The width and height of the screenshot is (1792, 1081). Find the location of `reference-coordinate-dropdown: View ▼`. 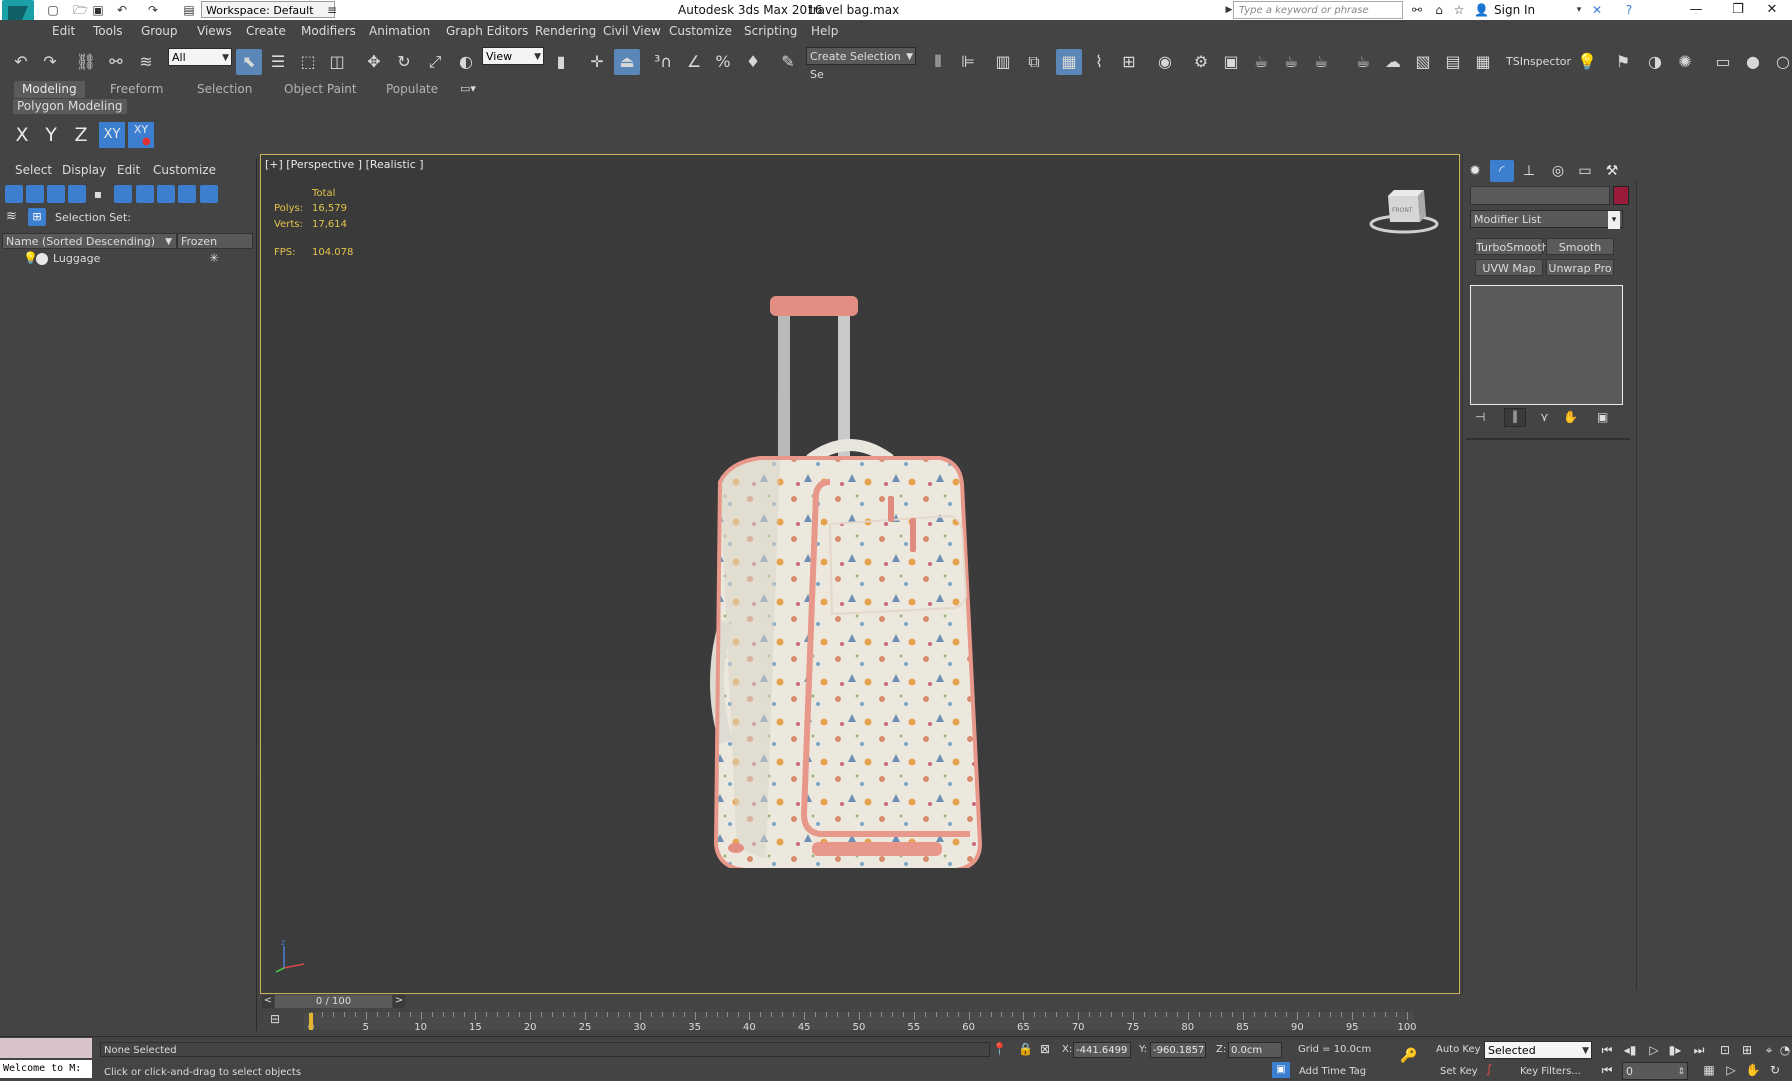

reference-coordinate-dropdown: View ▼ is located at coordinates (513, 56).